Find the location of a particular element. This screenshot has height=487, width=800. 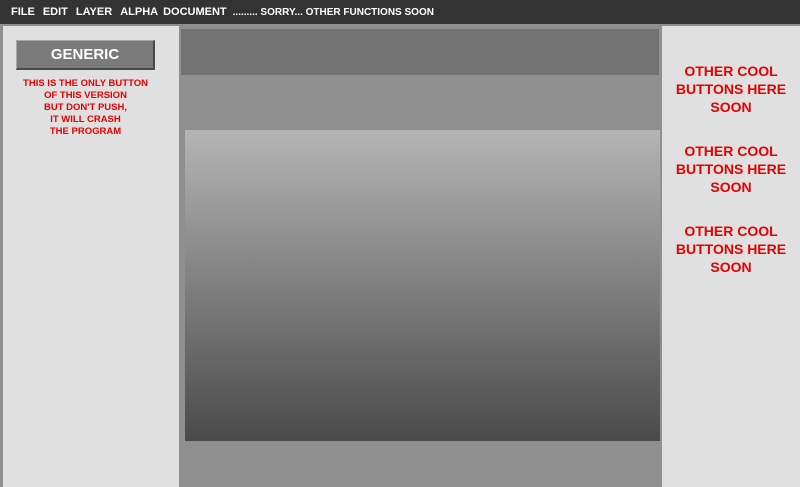

menu-file: FILE is located at coordinates (23, 12).